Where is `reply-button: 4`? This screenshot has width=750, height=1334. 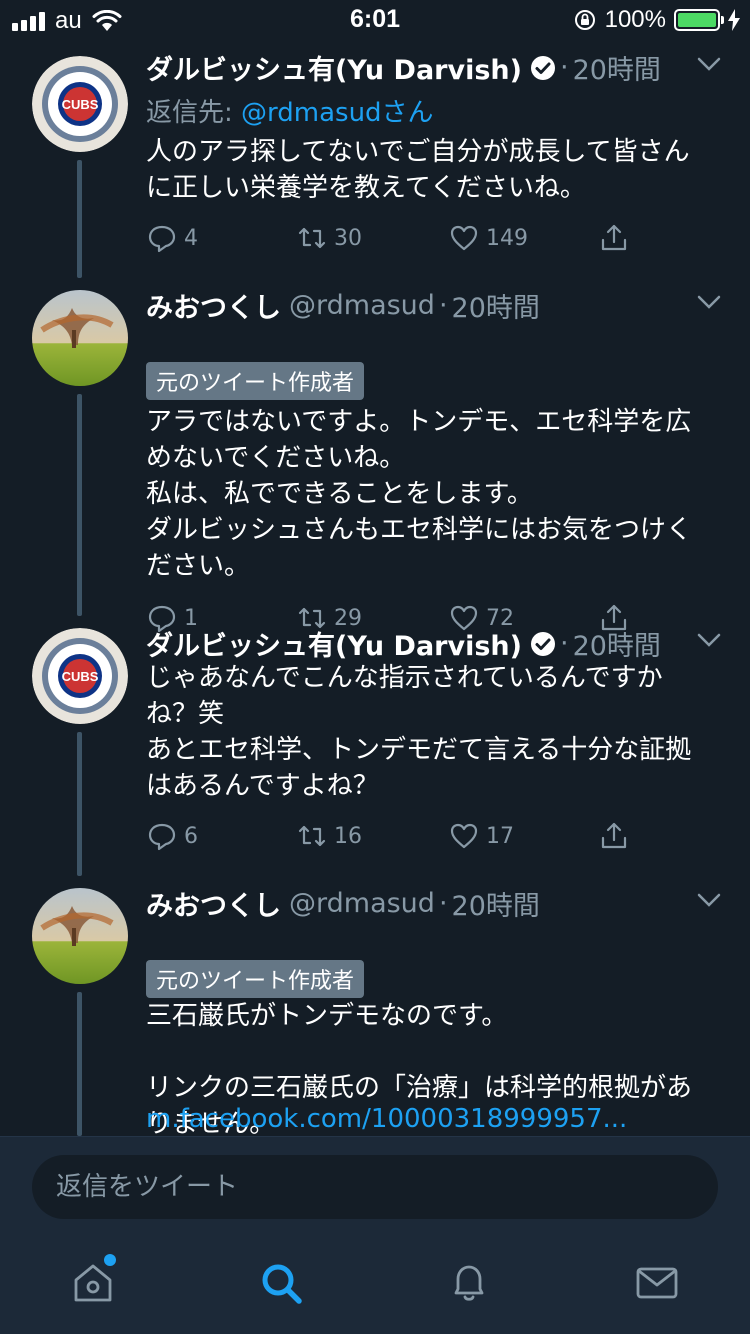 reply-button: 4 is located at coordinates (172, 238).